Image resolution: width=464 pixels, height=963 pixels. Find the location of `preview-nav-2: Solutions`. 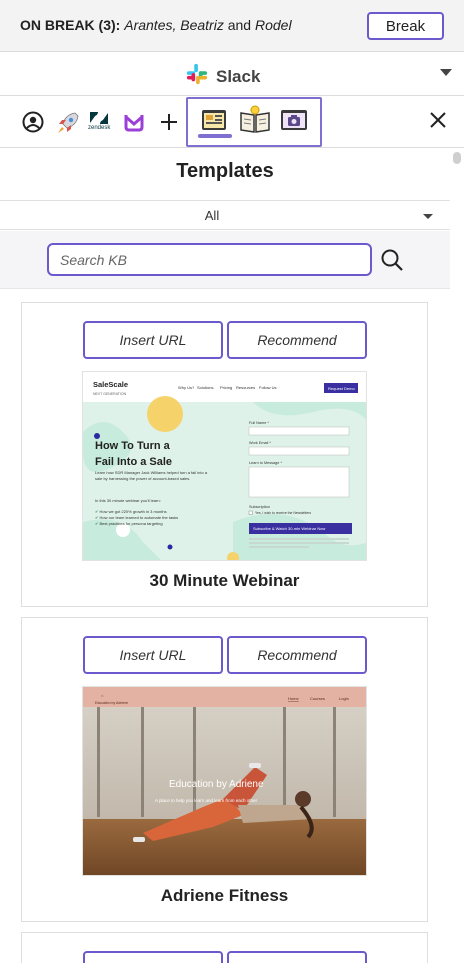

preview-nav-2: Solutions is located at coordinates (205, 387).